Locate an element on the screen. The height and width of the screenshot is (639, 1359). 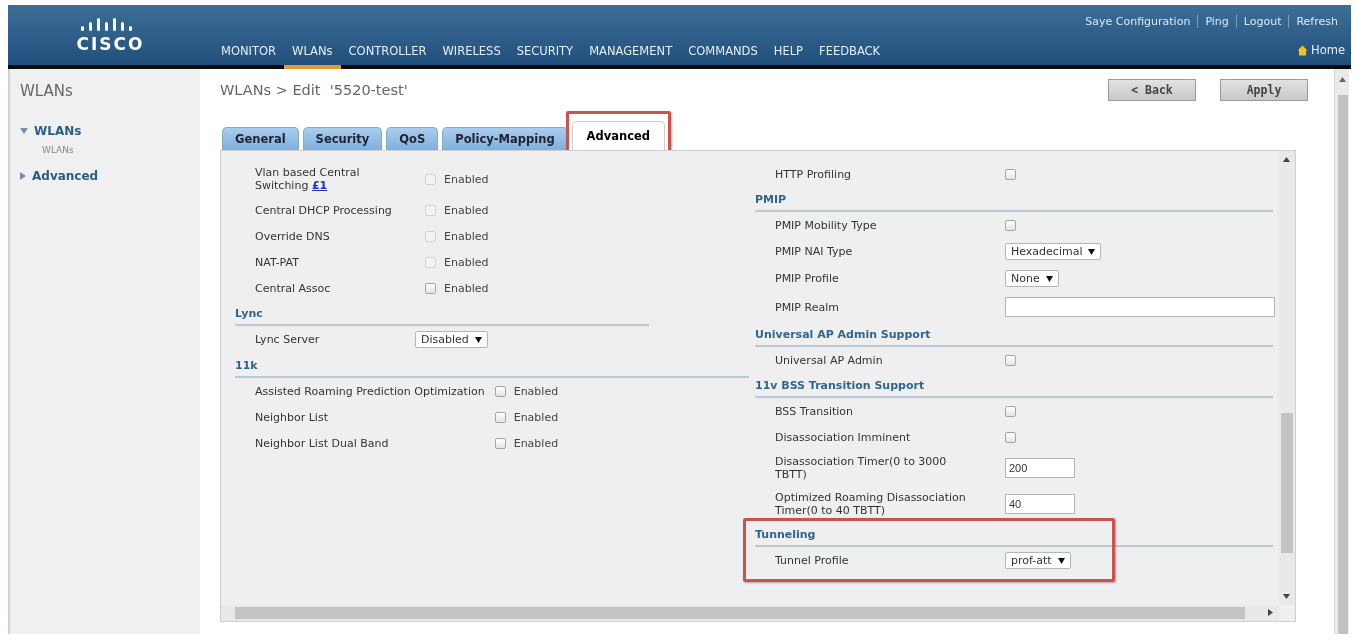
expanded-triangle-icon is located at coordinates (24, 131).